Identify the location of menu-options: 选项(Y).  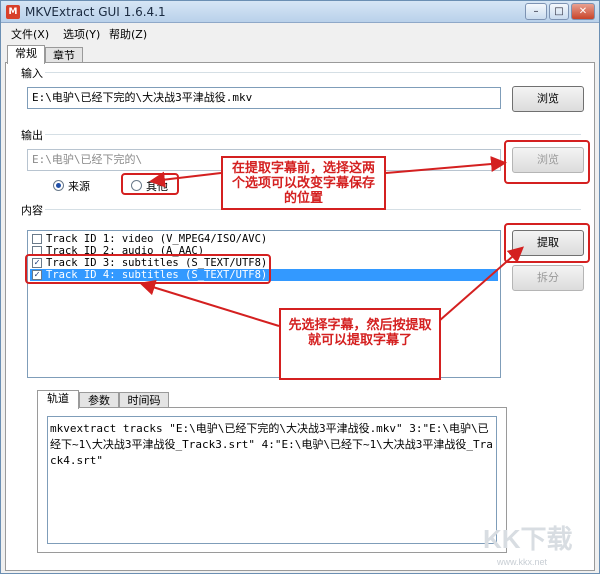
(81, 34).